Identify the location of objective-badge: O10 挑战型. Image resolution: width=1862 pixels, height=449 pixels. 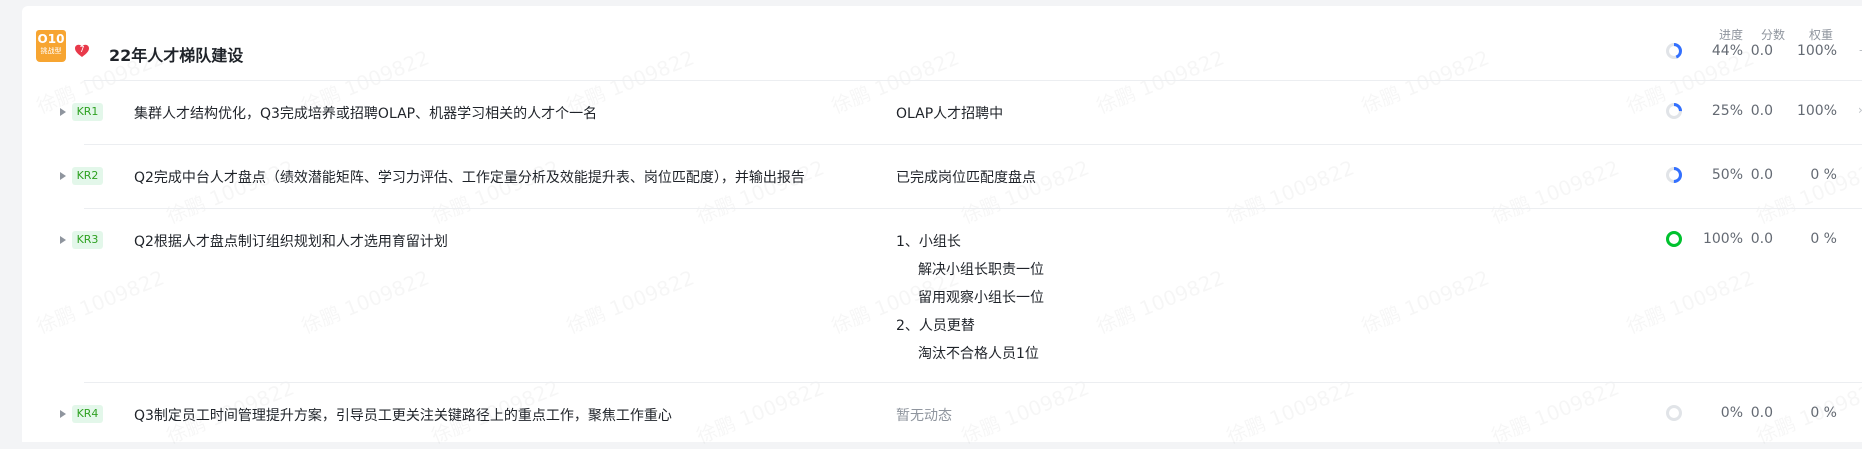
(51, 46).